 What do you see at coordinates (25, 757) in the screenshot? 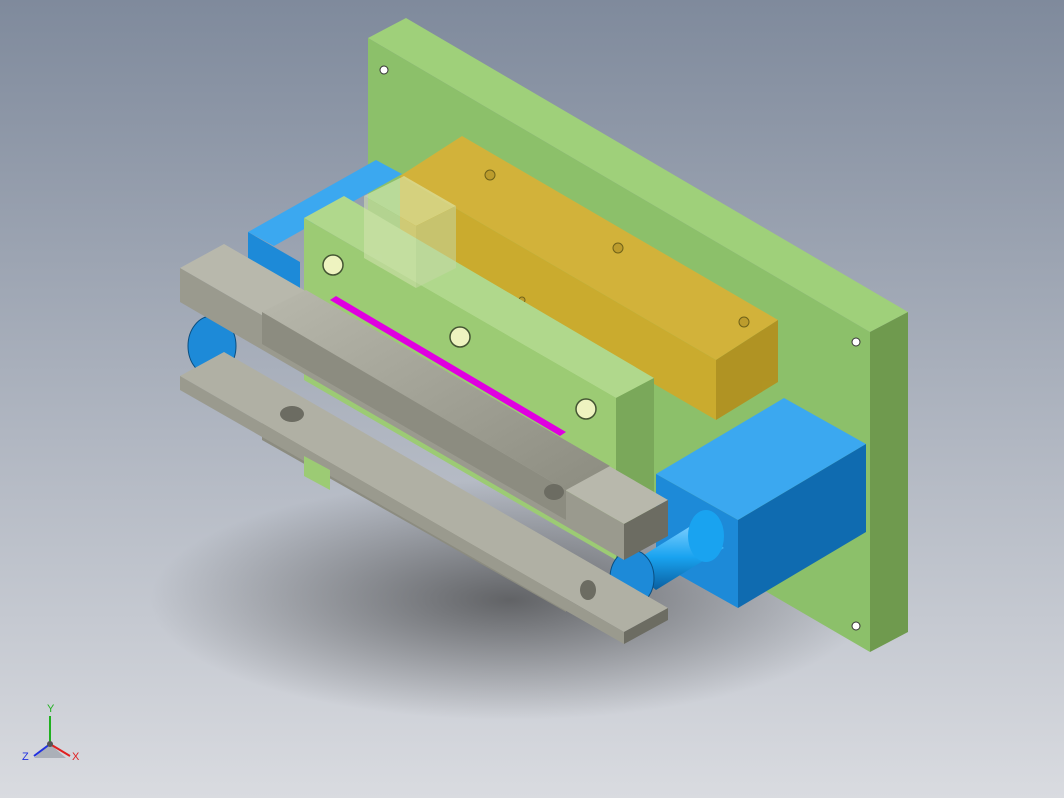
I see `z-axis-label: Z` at bounding box center [25, 757].